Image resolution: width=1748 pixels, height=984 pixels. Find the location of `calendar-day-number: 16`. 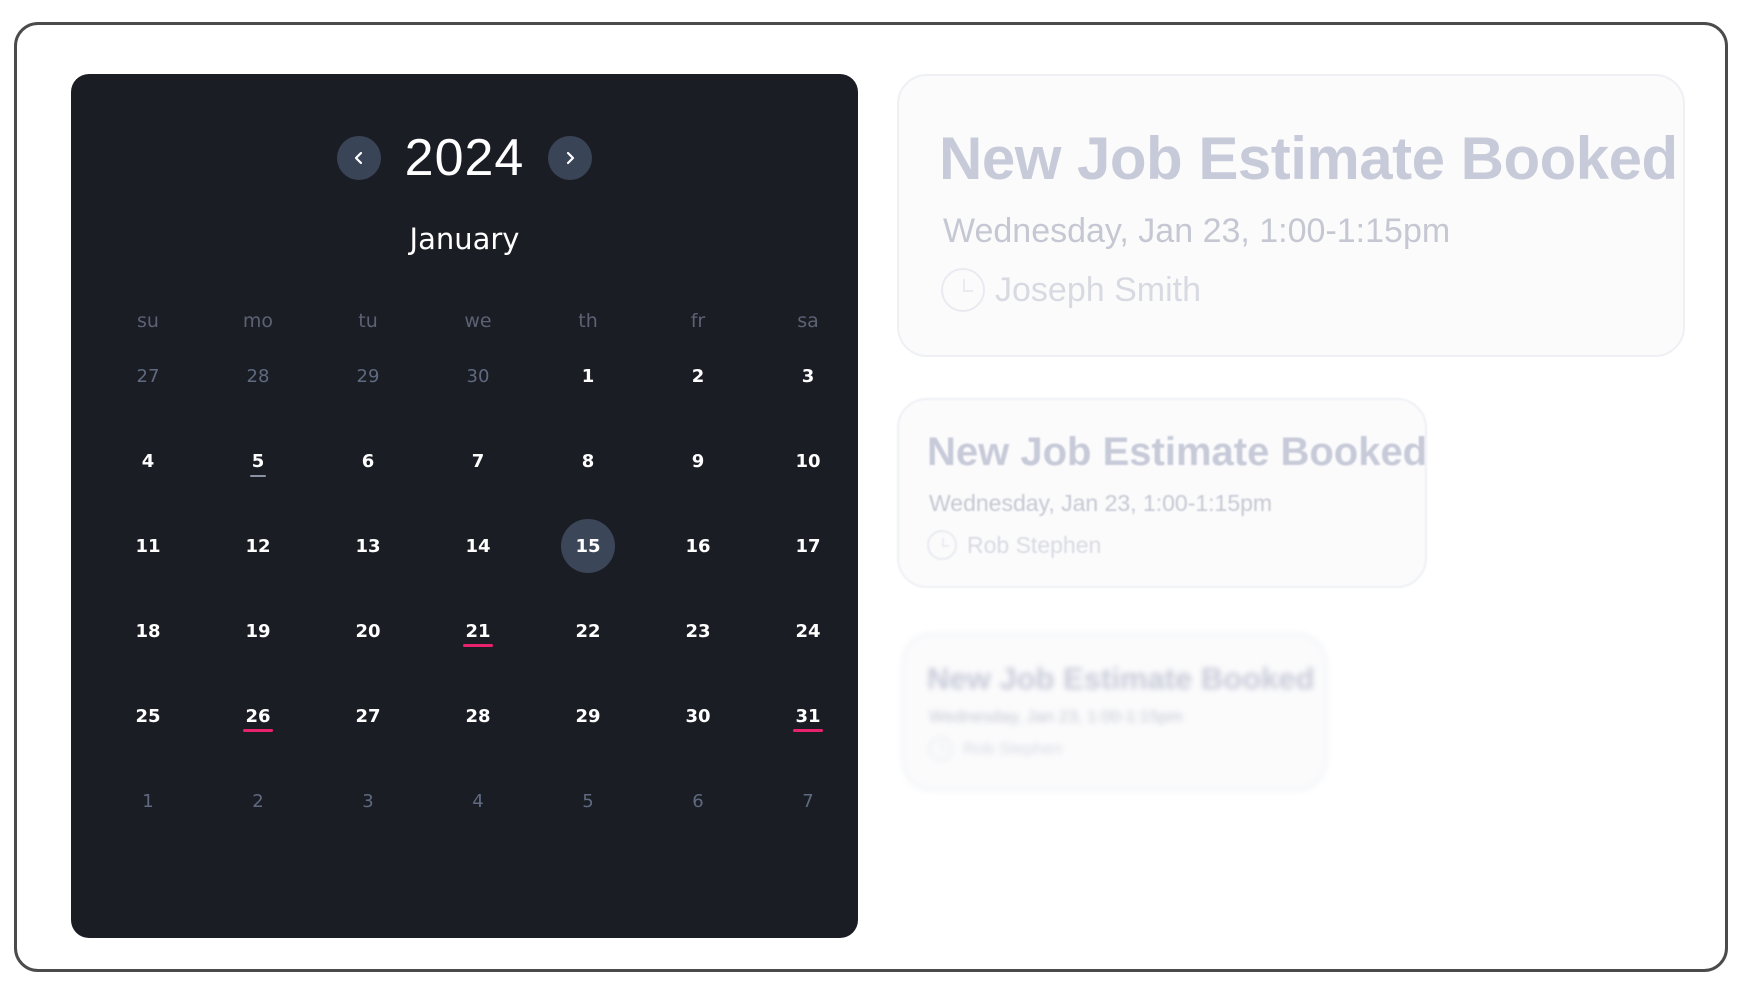

calendar-day-number: 16 is located at coordinates (698, 546).